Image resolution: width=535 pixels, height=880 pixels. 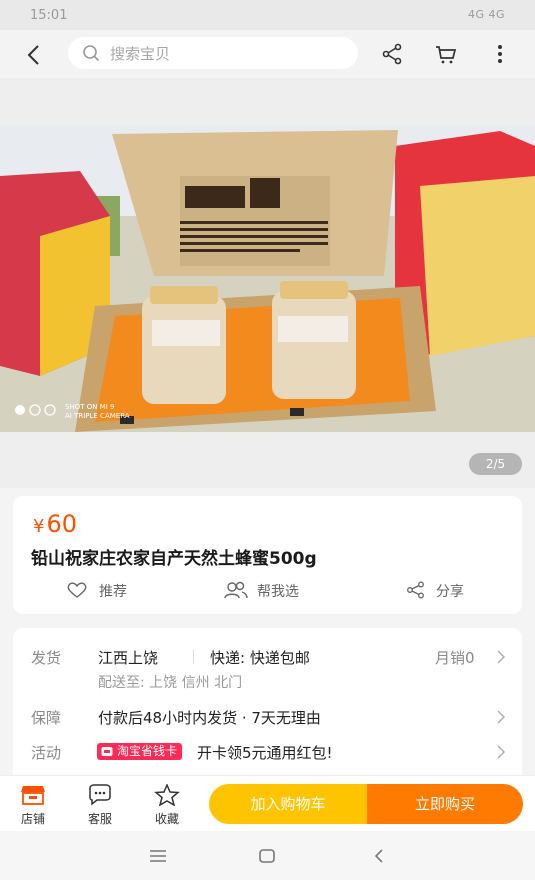 What do you see at coordinates (236, 590) in the screenshot?
I see `people-icon` at bounding box center [236, 590].